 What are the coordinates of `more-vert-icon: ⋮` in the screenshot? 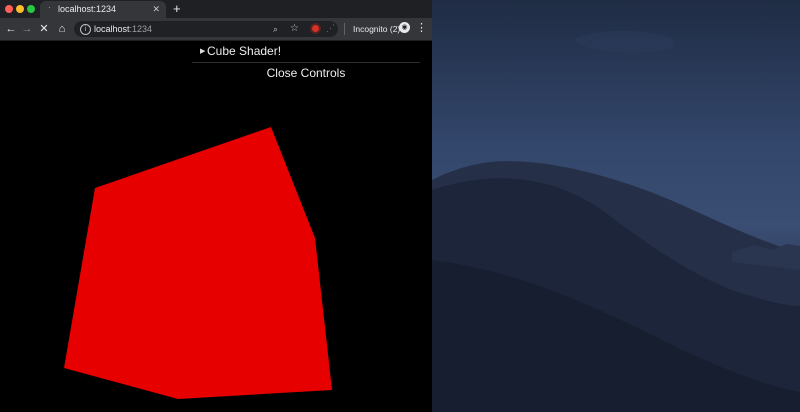 It's located at (421, 28).